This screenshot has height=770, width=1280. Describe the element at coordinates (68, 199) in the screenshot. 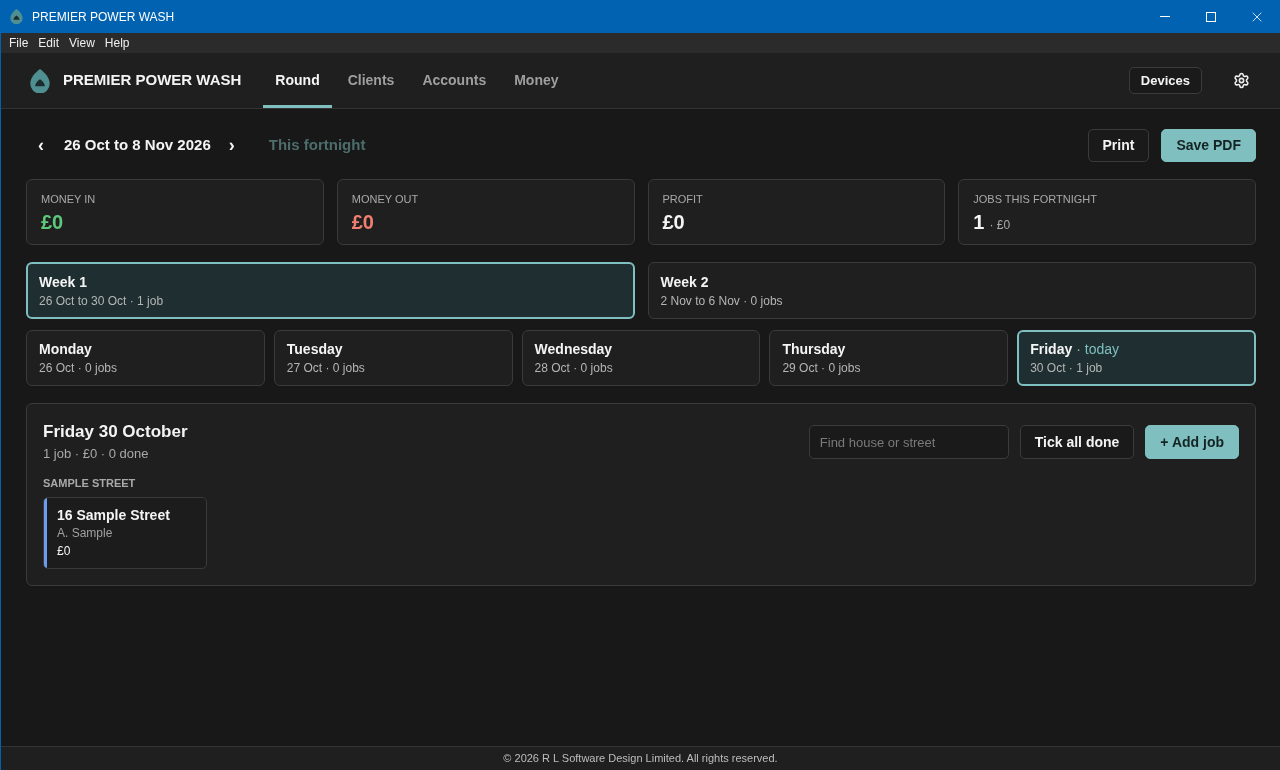

I see `stat-label: MONEY IN` at that location.